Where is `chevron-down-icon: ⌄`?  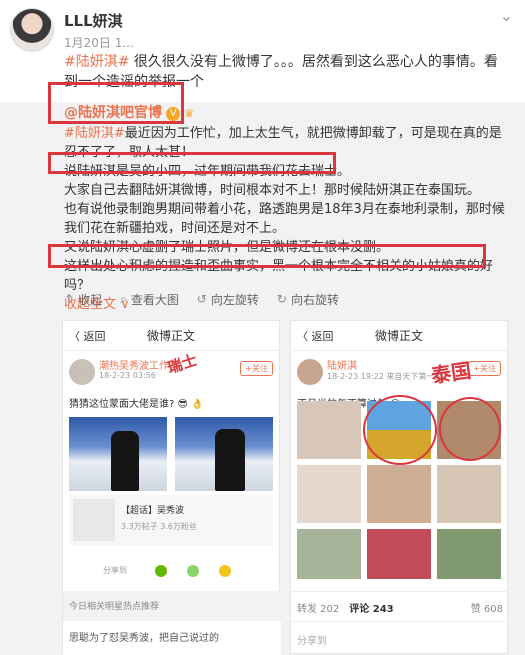 chevron-down-icon: ⌄ is located at coordinates (506, 15).